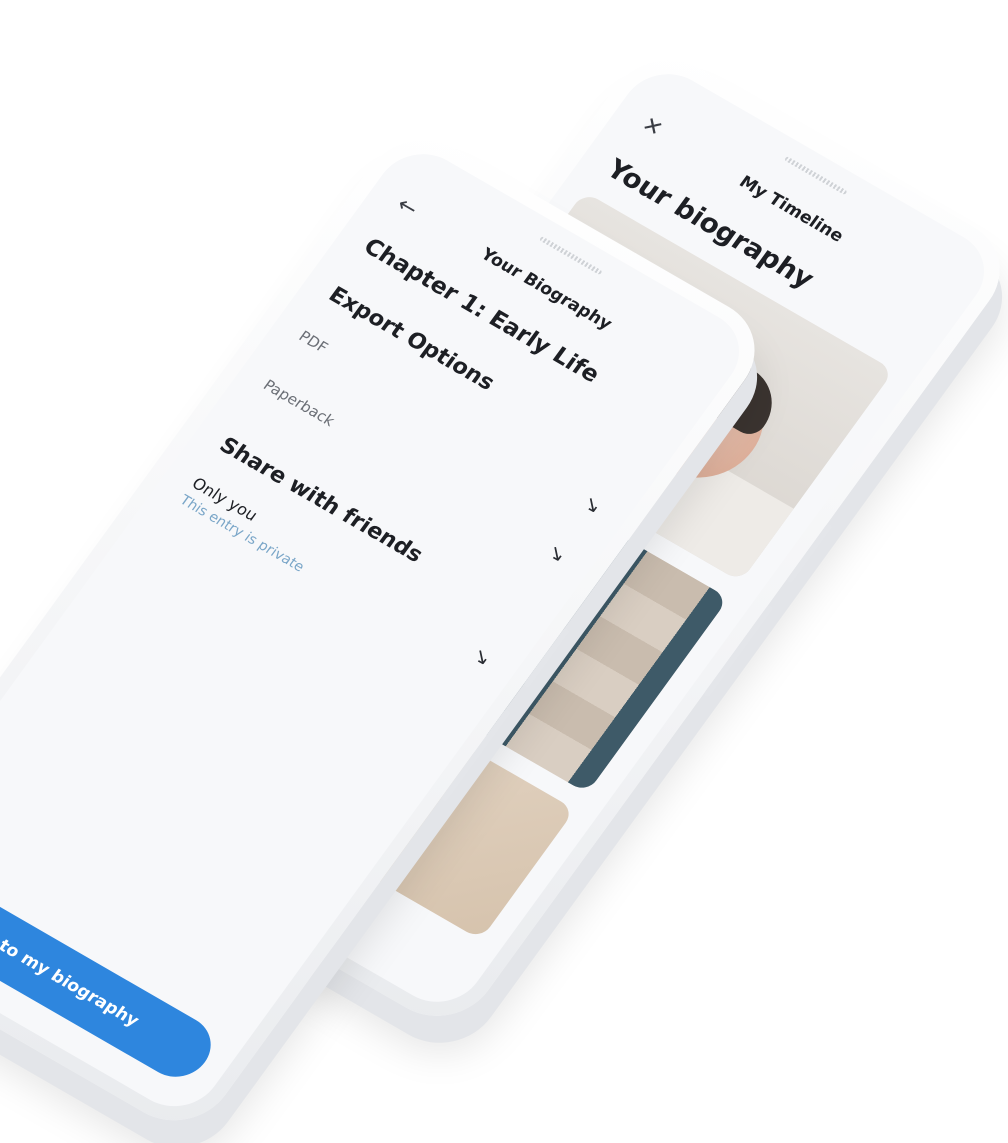 This screenshot has height=1143, width=1008. I want to click on option-label: Paperback, so click(299, 403).